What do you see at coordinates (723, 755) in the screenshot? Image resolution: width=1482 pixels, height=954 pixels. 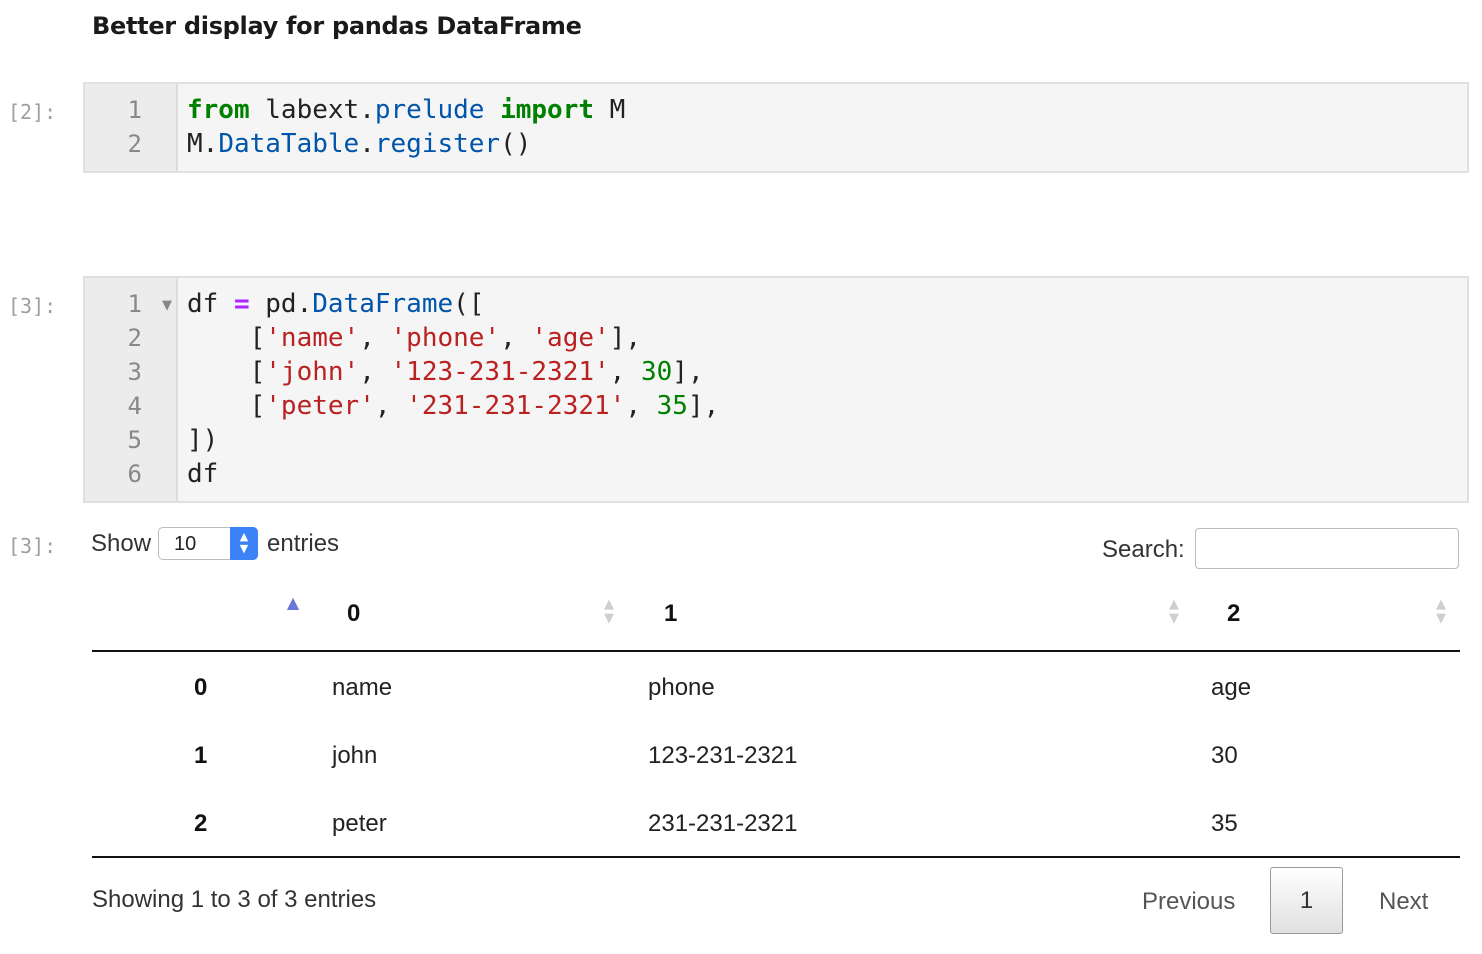 I see `table-cell: 123-231-2321` at bounding box center [723, 755].